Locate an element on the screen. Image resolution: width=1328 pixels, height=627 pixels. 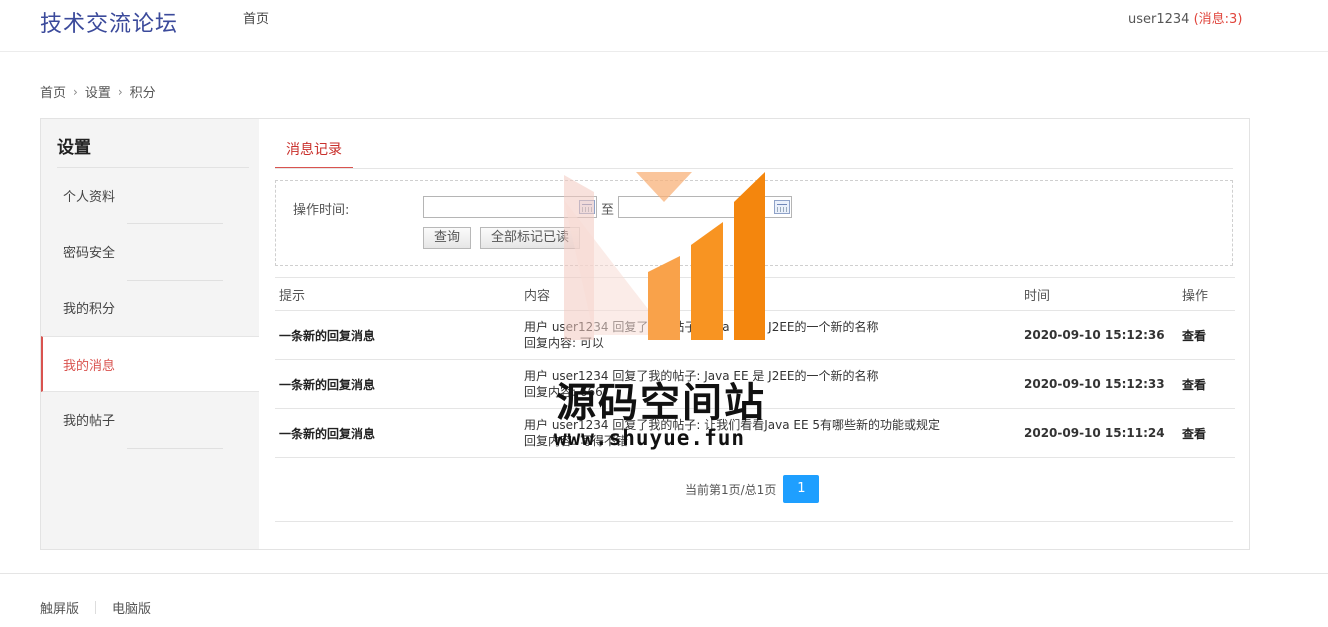
watermark-overlay: 源码空间站 www.shuyue.fun is located at coordinates (668, 311).